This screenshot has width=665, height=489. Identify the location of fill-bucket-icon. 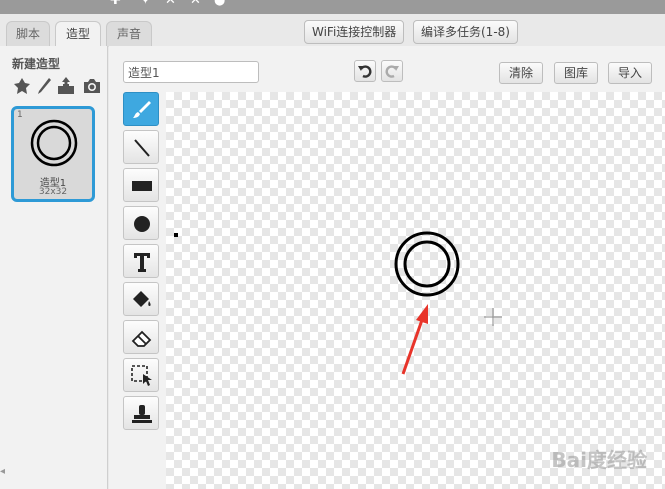
(142, 299).